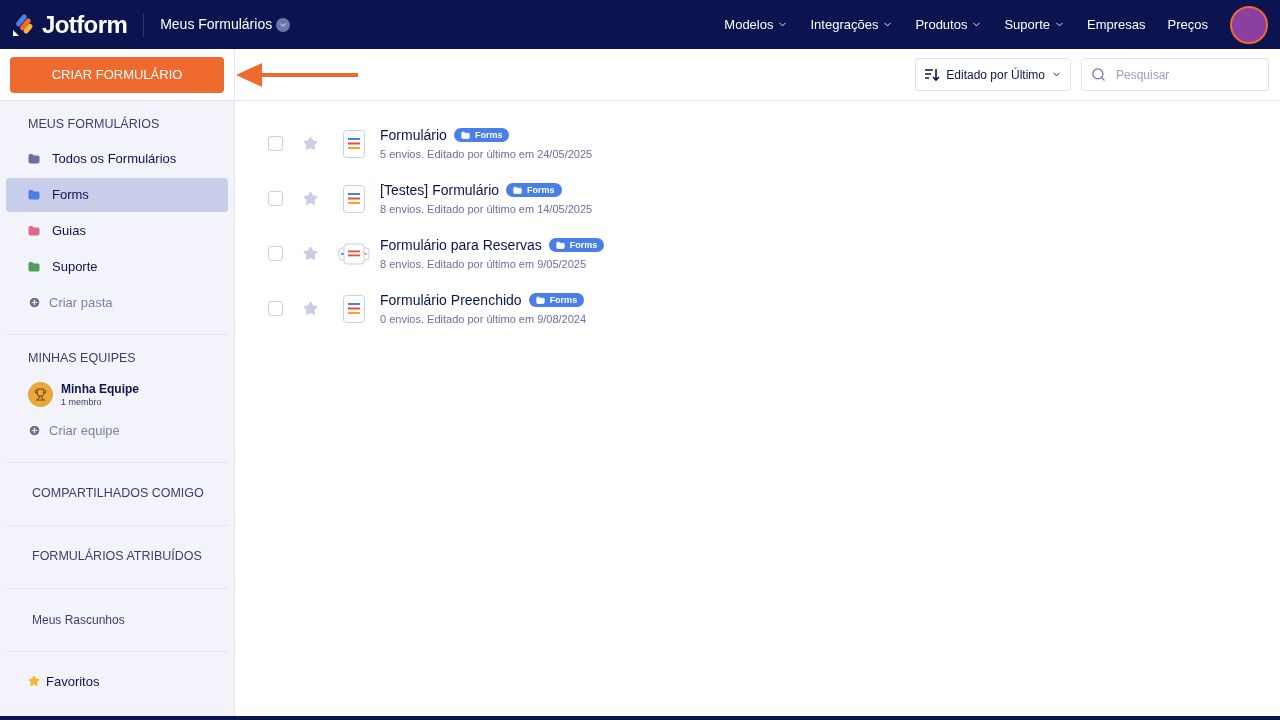  I want to click on create-team-button: Criar equipe, so click(74, 430).